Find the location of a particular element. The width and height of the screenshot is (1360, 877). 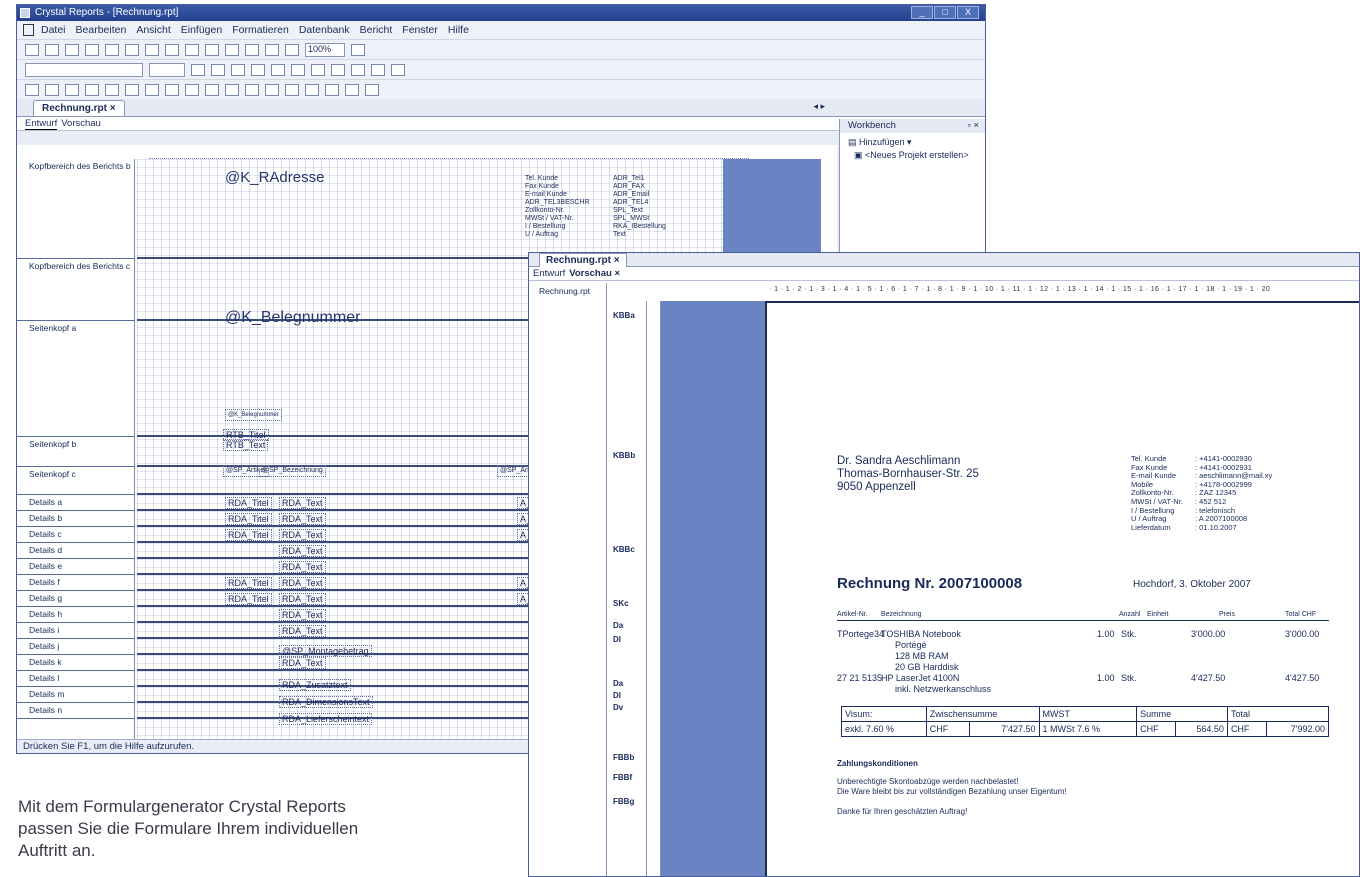

first-page-icon is located at coordinates (292, 89).